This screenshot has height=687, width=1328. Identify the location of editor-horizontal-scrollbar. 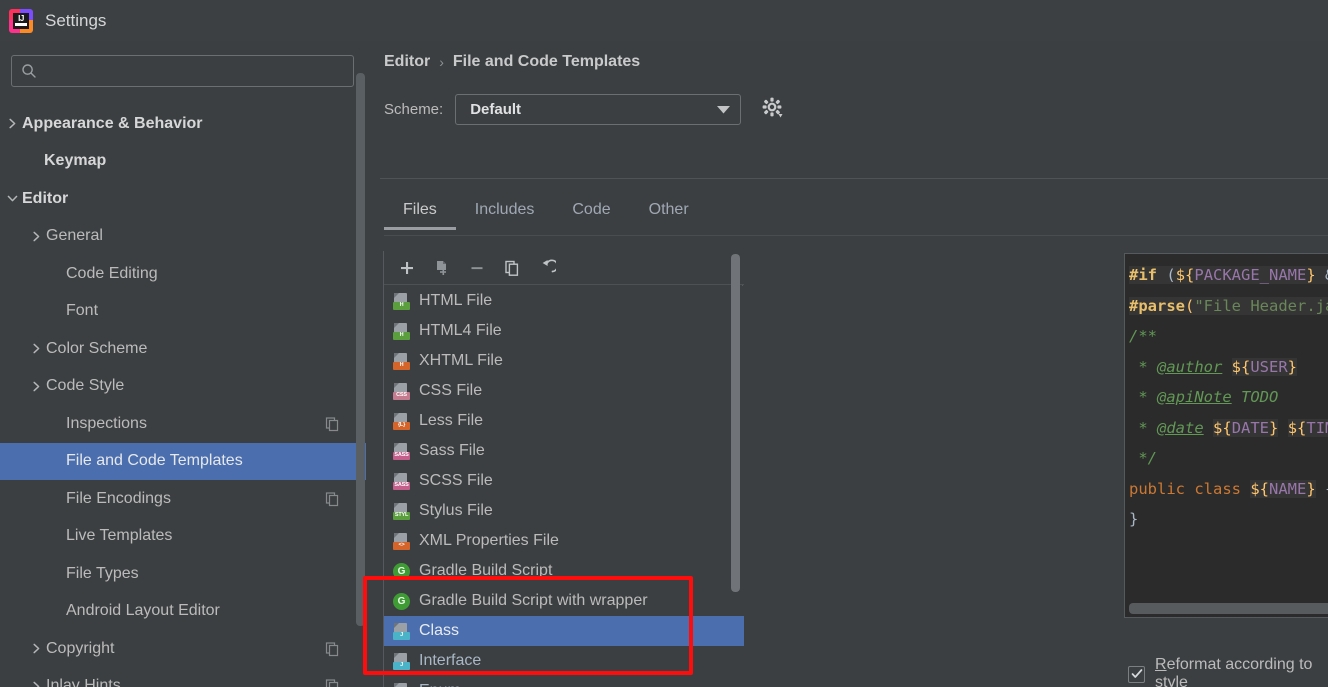
(1228, 608).